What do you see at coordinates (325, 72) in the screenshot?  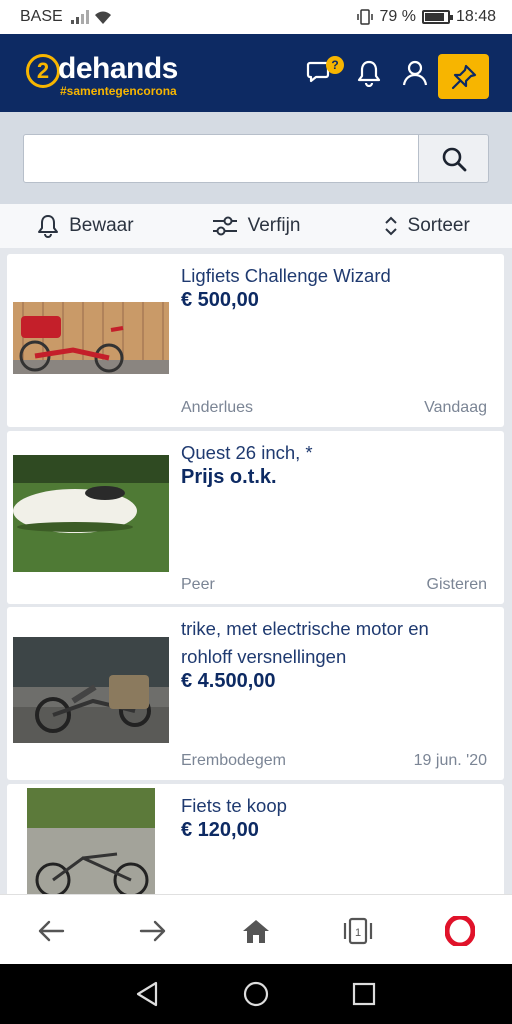 I see `messages-icon: ?` at bounding box center [325, 72].